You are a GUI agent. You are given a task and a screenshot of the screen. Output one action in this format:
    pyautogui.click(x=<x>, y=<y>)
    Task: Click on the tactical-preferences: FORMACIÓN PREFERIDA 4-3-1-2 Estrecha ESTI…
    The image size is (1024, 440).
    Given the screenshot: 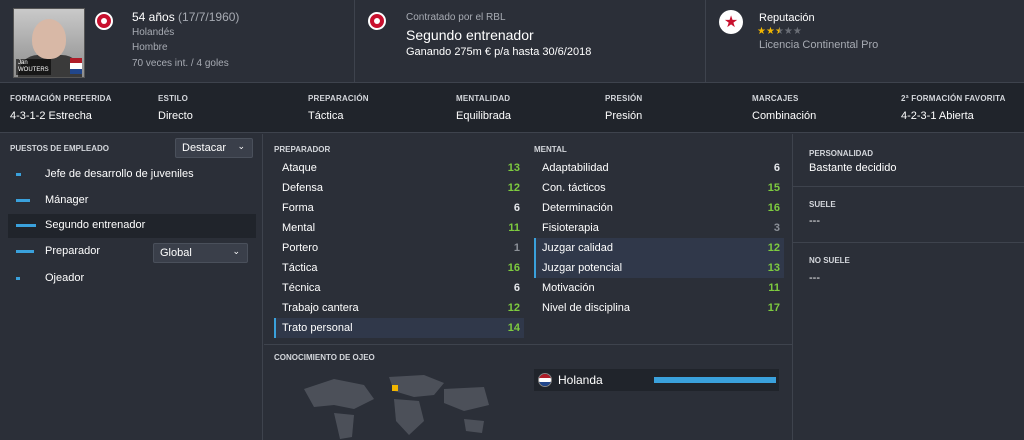 What is the action you would take?
    pyautogui.click(x=512, y=107)
    